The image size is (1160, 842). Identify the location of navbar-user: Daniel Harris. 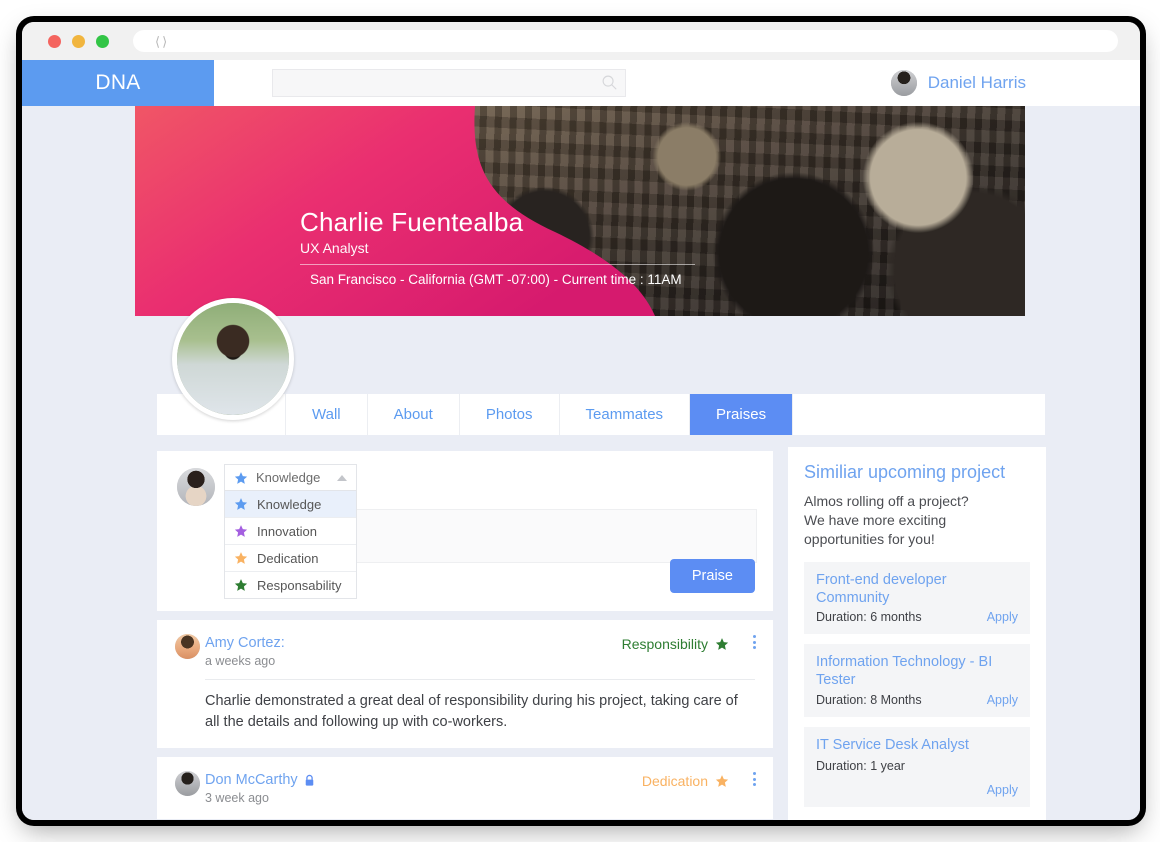
(1015, 83).